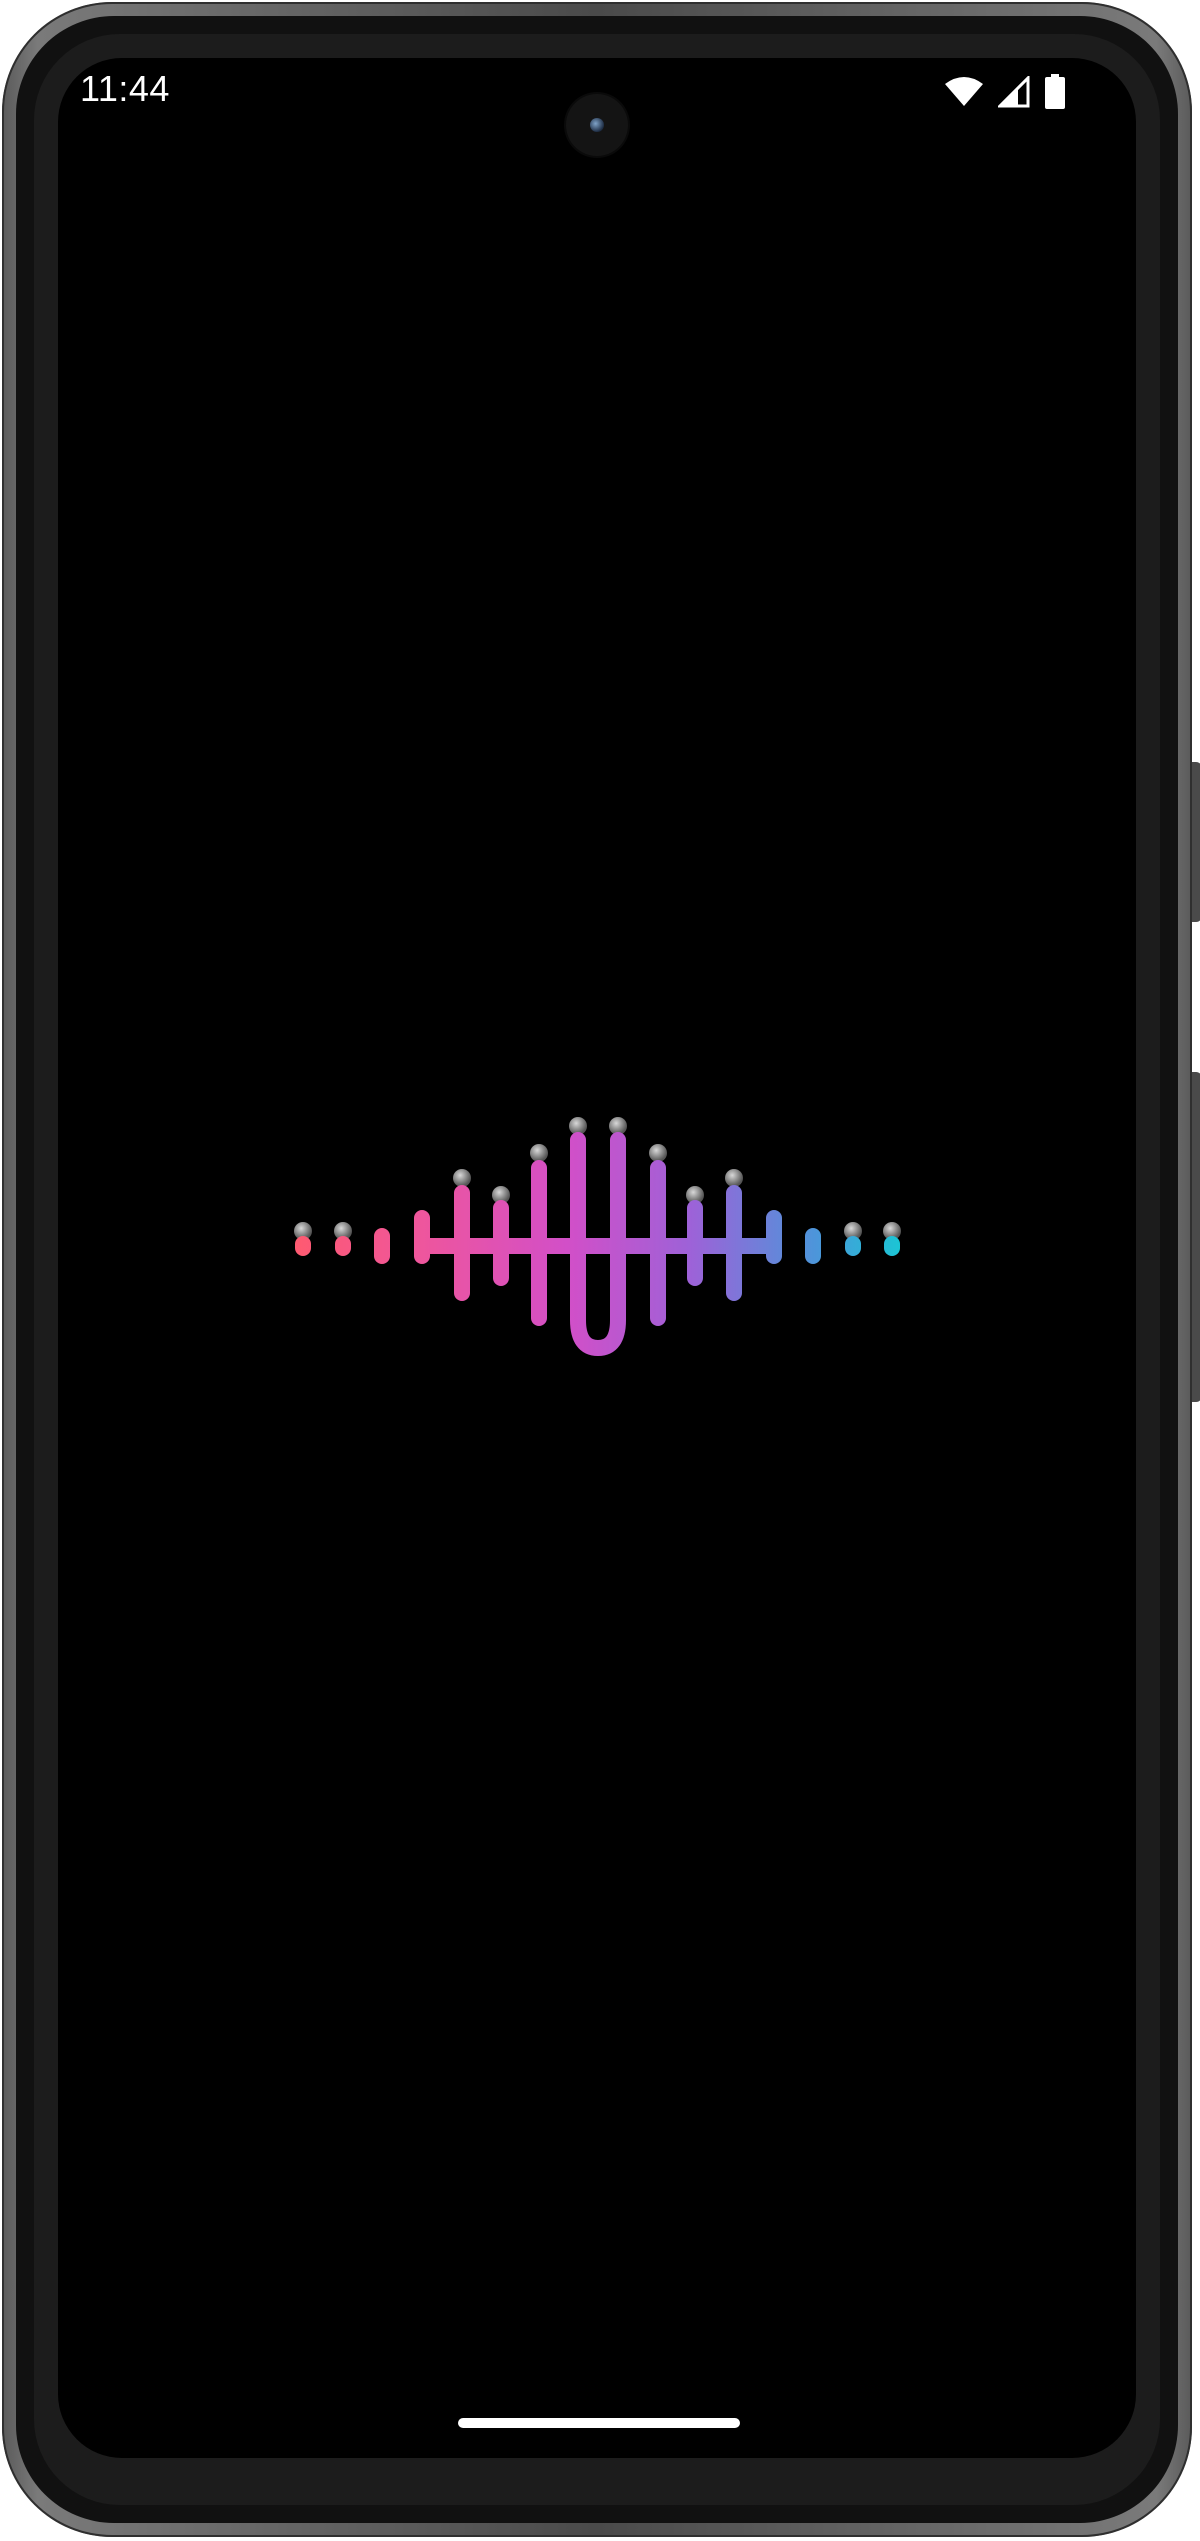 Image resolution: width=1200 pixels, height=2541 pixels. I want to click on volume-button, so click(1196, 1237).